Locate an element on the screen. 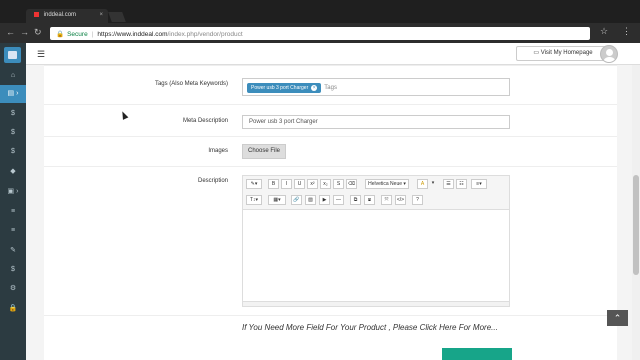 The width and height of the screenshot is (640, 360). paragraph-dropdown: ≡▾ is located at coordinates (479, 184).